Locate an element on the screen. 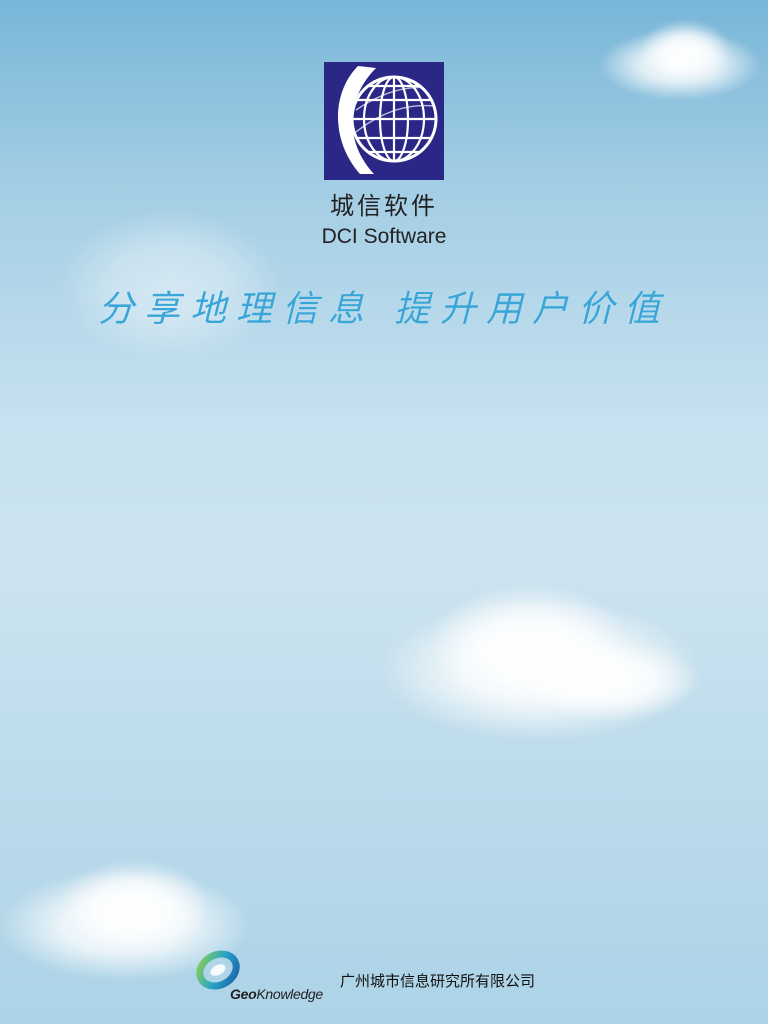  globe-logo-icon is located at coordinates (384, 121).